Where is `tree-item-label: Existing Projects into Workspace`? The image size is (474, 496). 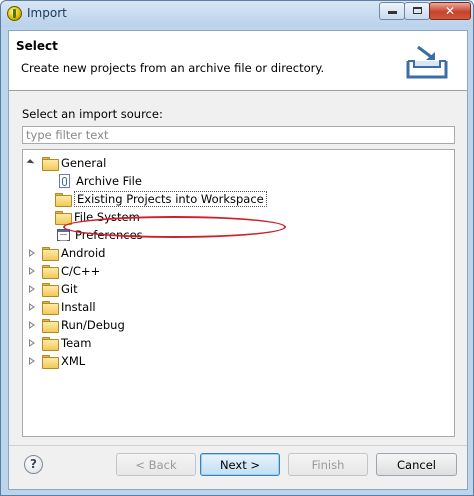
tree-item-label: Existing Projects into Workspace is located at coordinates (170, 199).